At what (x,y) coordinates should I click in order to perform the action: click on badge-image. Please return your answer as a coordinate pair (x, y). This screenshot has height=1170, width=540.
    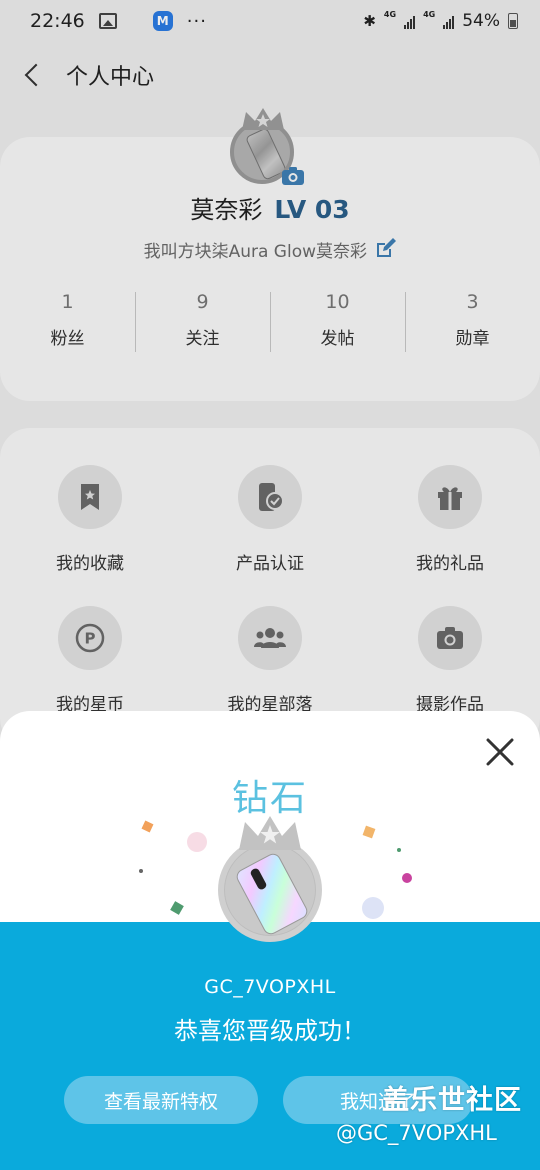
    Looking at the image, I should click on (270, 890).